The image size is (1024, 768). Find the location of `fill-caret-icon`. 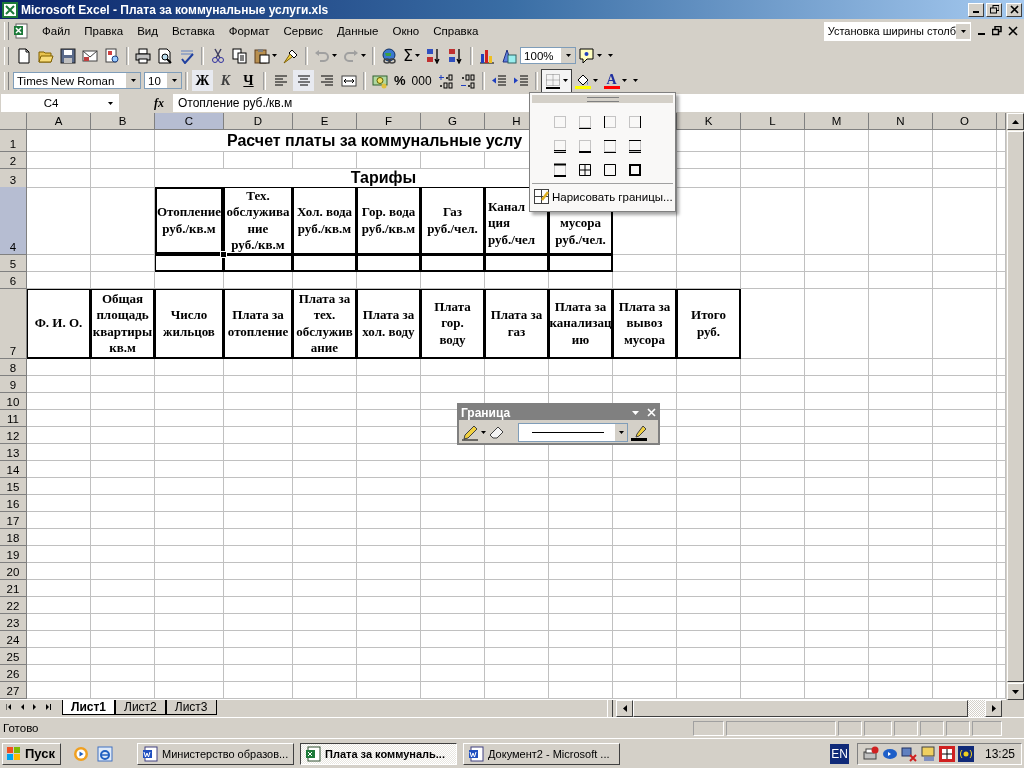

fill-caret-icon is located at coordinates (595, 80).